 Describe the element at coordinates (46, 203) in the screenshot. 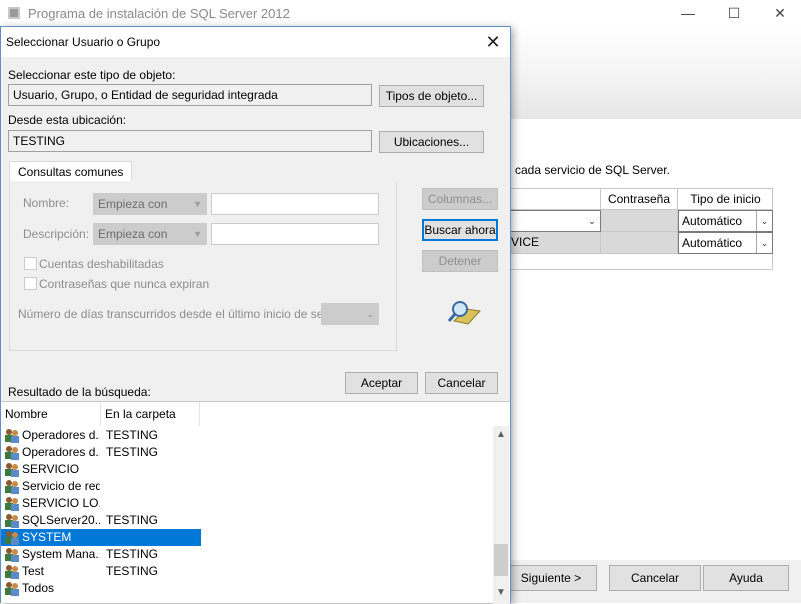

I see `name-label: Nombre:` at that location.